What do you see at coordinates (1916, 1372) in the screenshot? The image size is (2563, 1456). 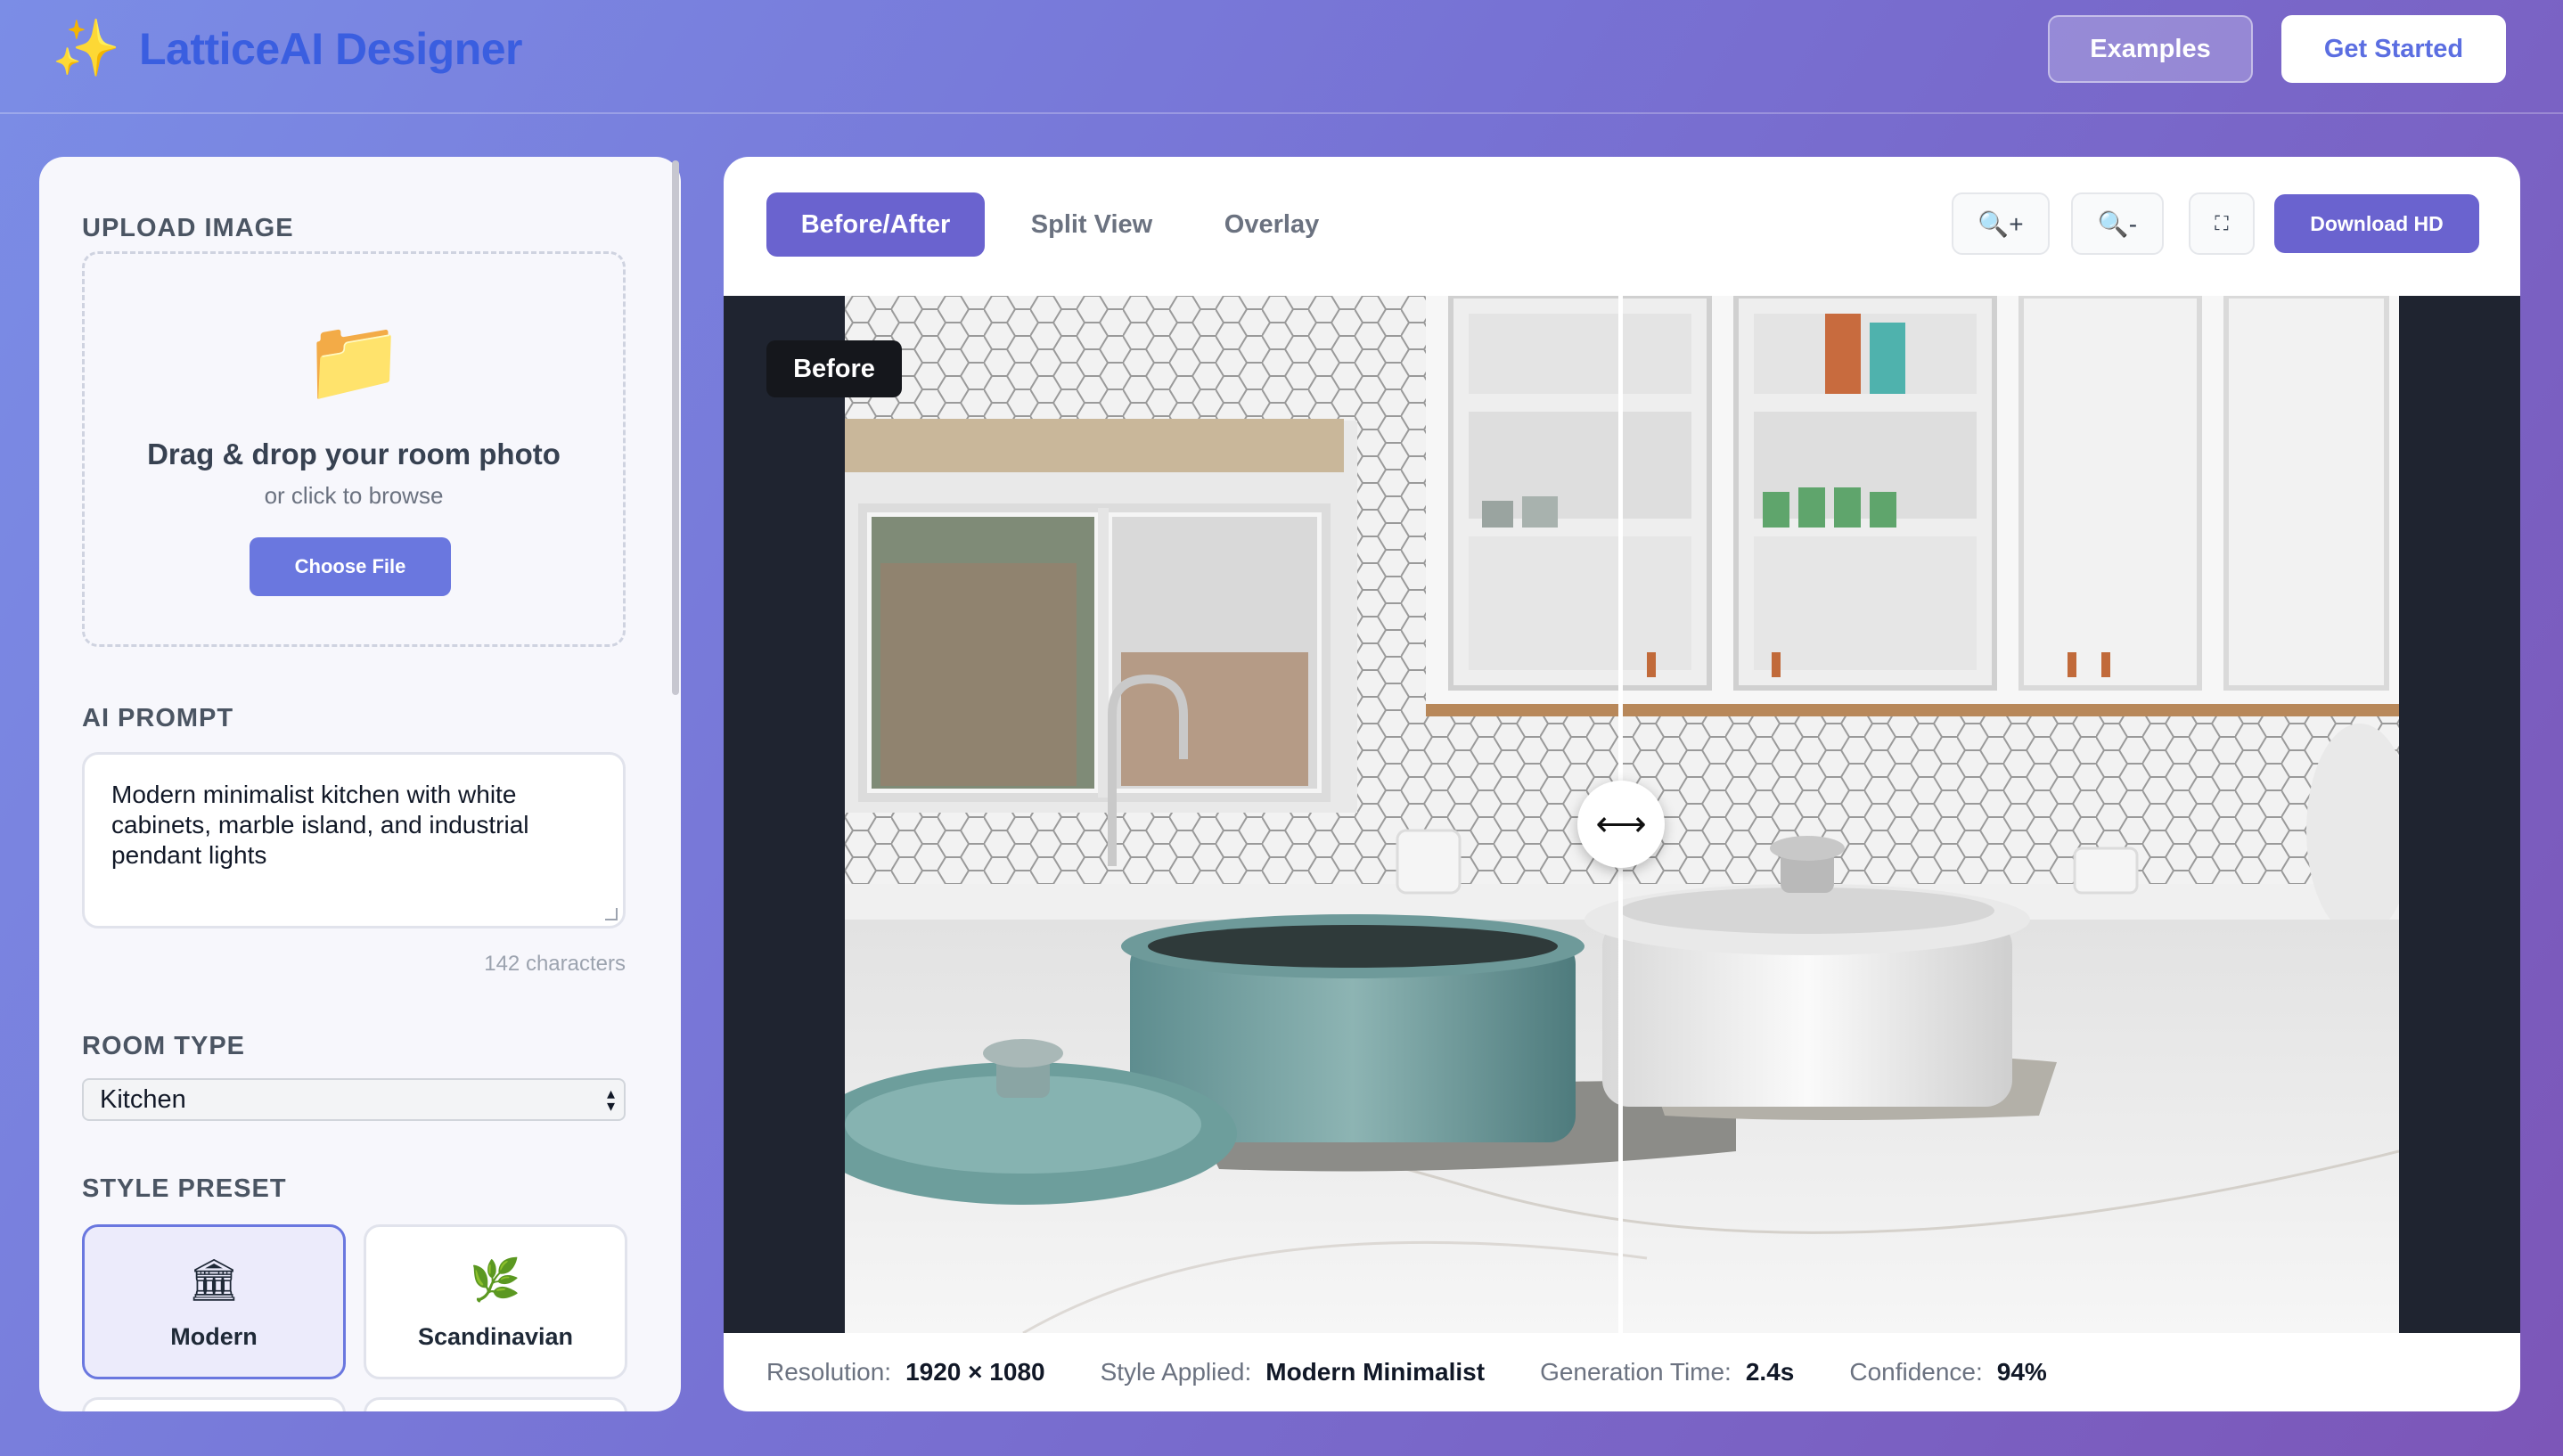 I see `confidence-label: Confidence:` at bounding box center [1916, 1372].